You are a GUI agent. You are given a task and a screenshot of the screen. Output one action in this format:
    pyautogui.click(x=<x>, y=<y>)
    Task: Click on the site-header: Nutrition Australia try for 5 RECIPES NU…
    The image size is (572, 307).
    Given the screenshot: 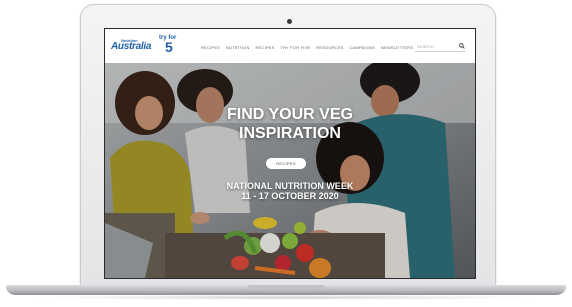 What is the action you would take?
    pyautogui.click(x=290, y=46)
    